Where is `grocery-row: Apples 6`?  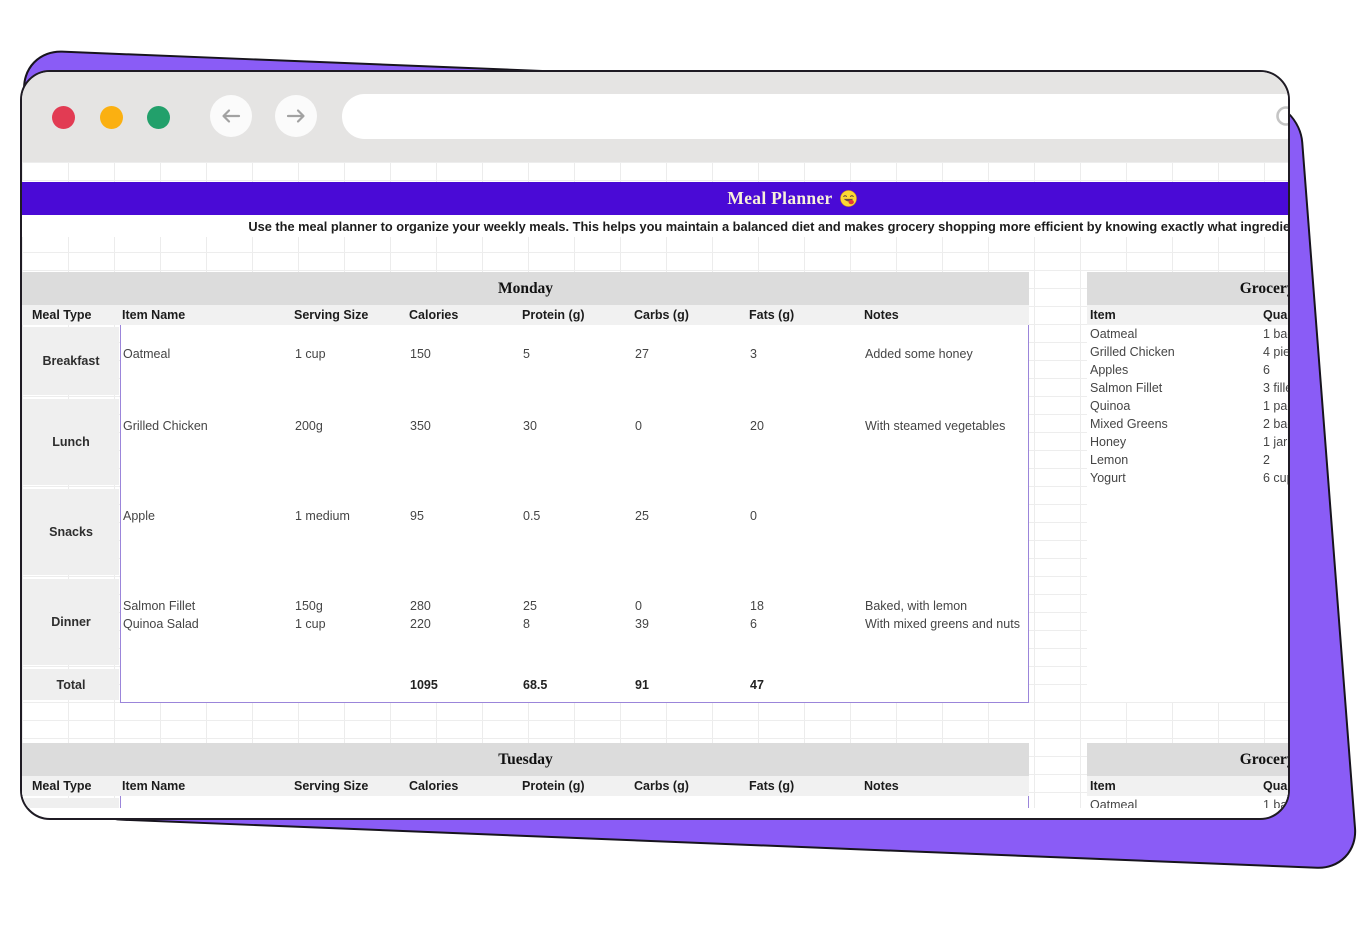
grocery-row: Apples 6 is located at coordinates (1187, 370).